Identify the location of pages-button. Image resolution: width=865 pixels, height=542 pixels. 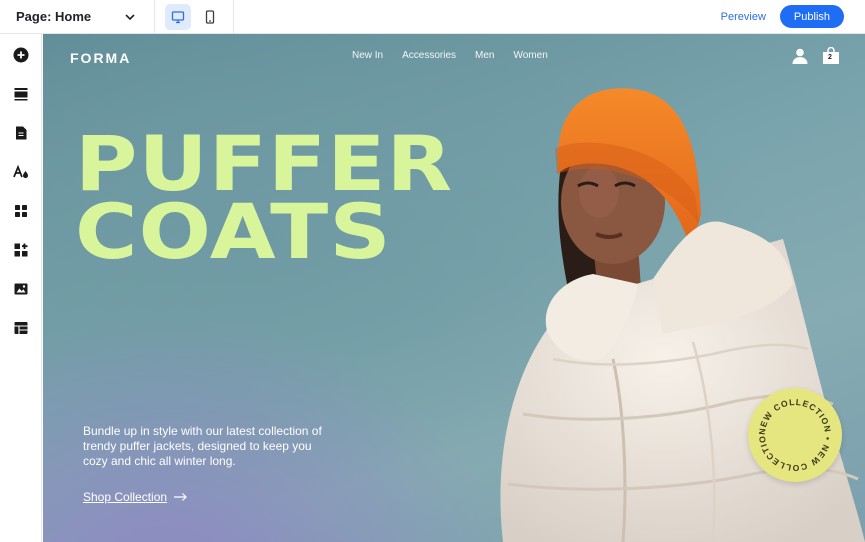
(21, 133).